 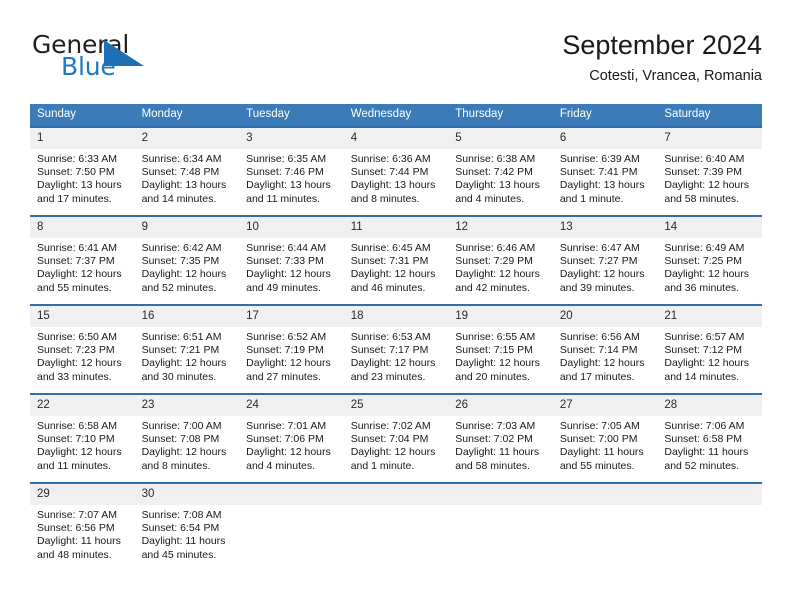 What do you see at coordinates (286, 426) in the screenshot?
I see `sunrise-time: Sunrise: 7:01 AM` at bounding box center [286, 426].